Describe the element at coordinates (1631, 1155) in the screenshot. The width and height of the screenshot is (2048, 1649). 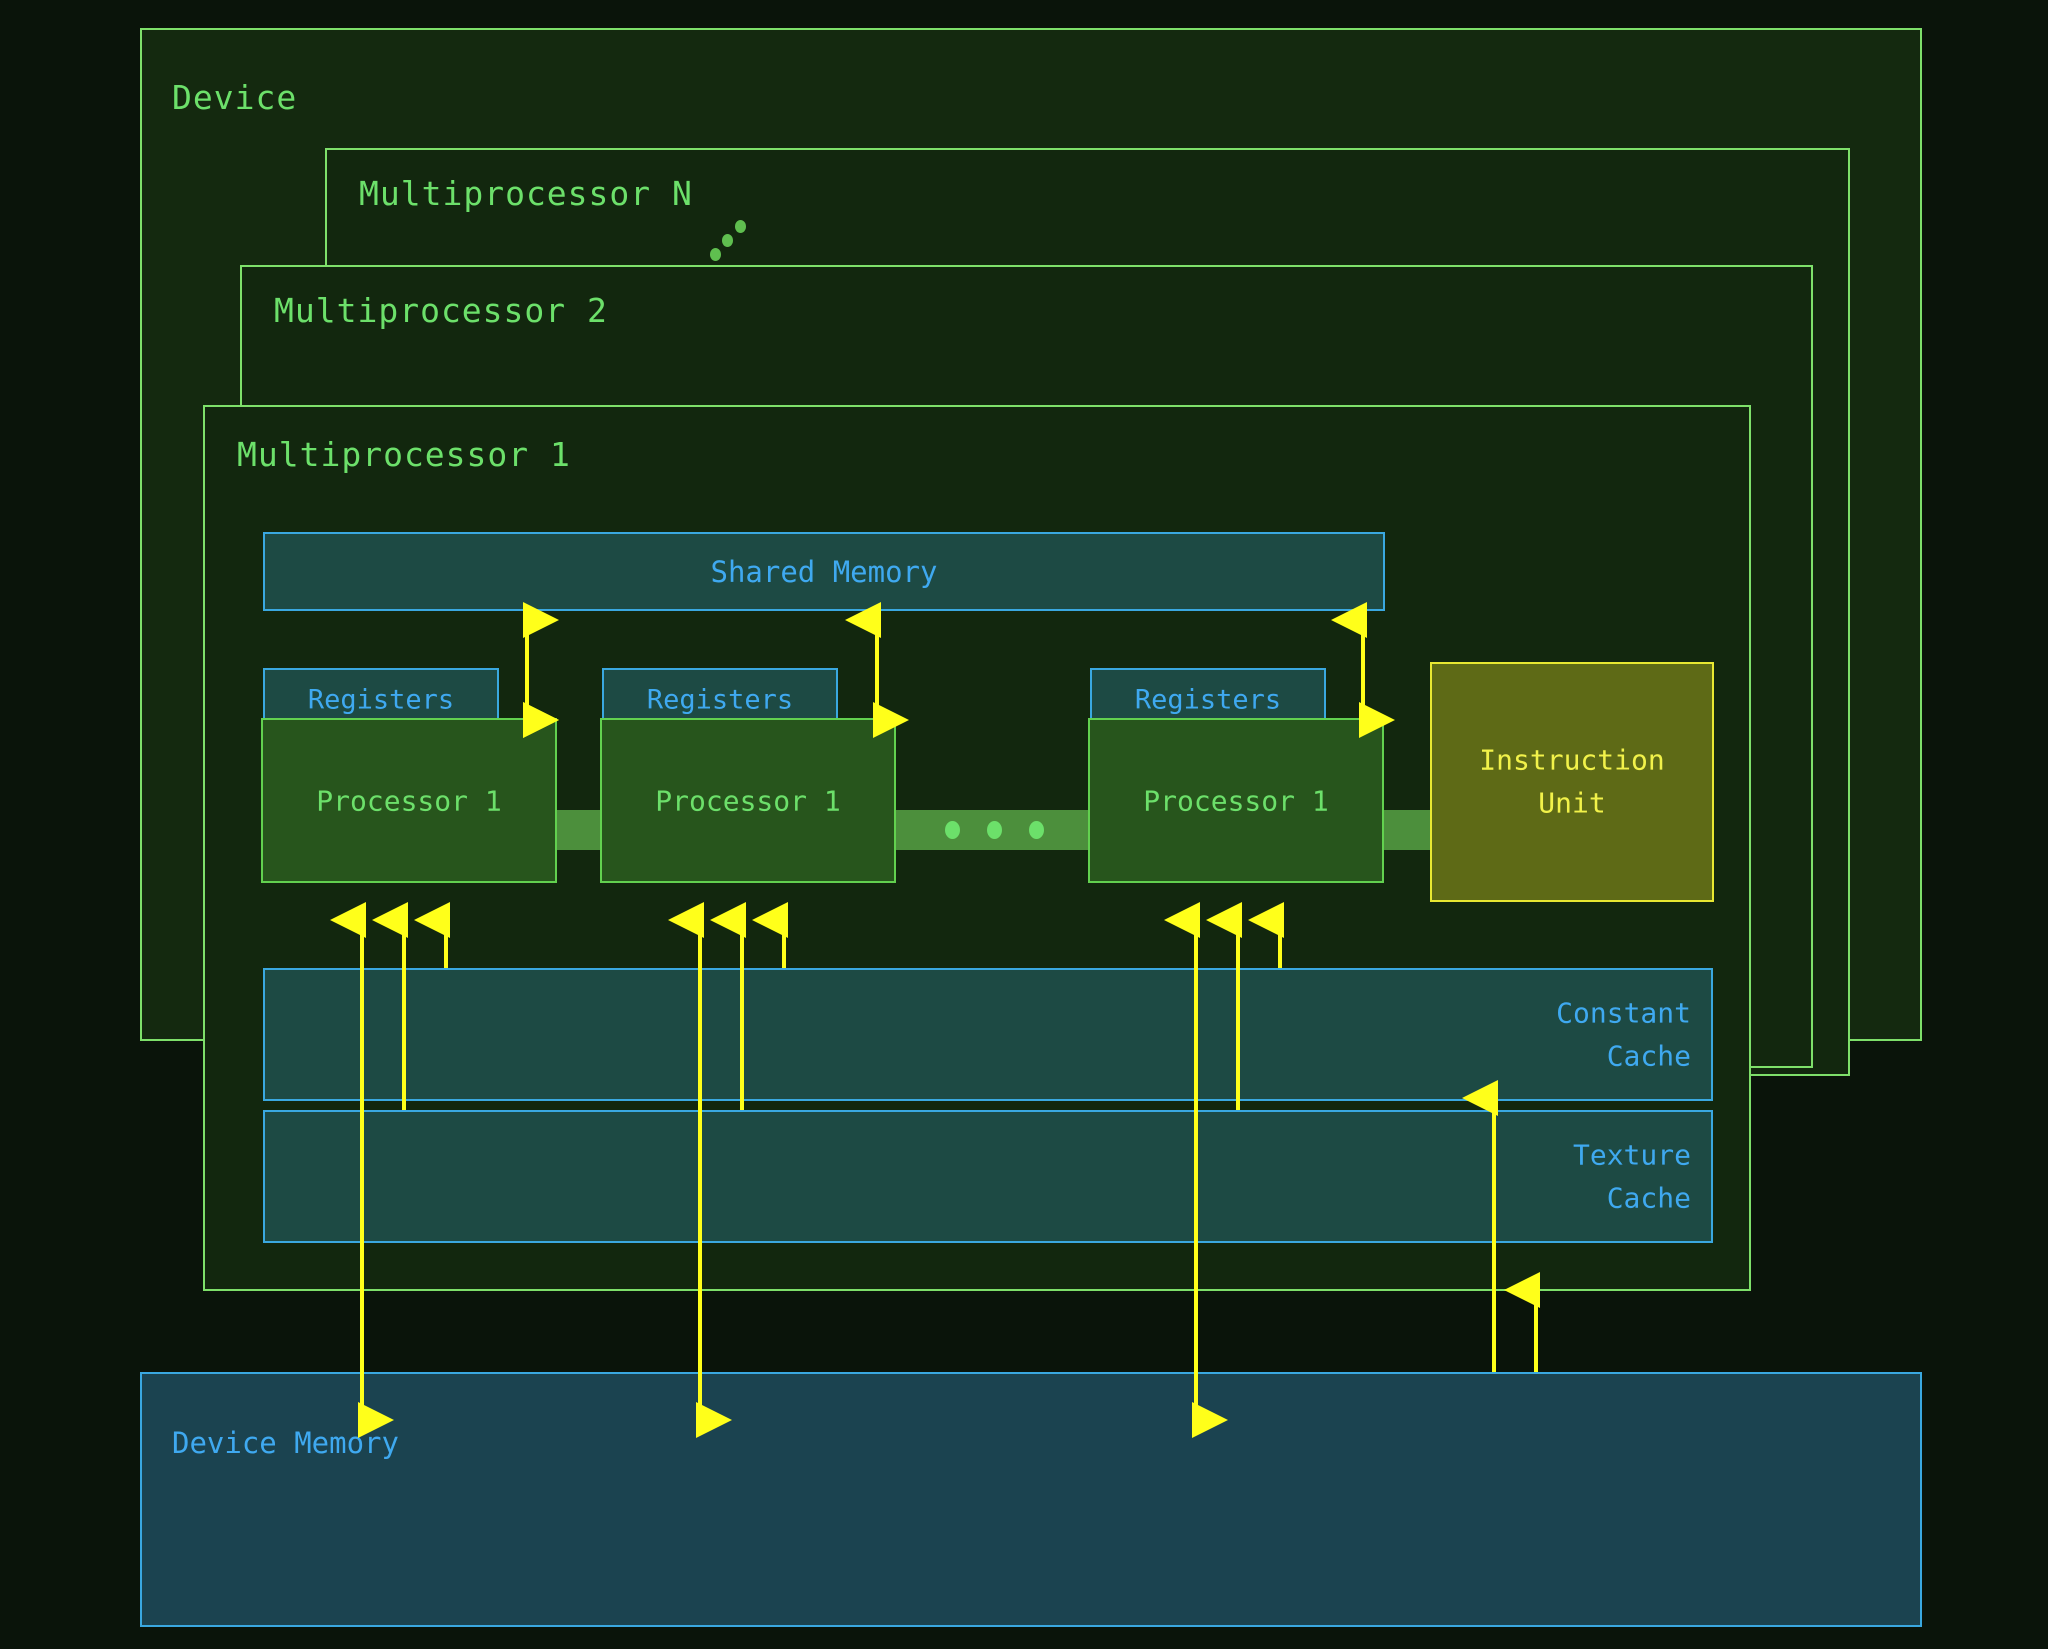
I see `texture-cache-line1: Texture` at that location.